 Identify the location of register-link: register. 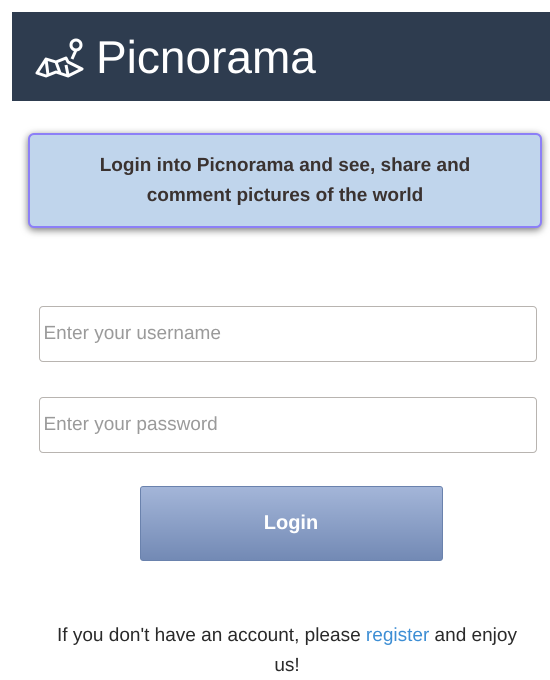
(398, 635).